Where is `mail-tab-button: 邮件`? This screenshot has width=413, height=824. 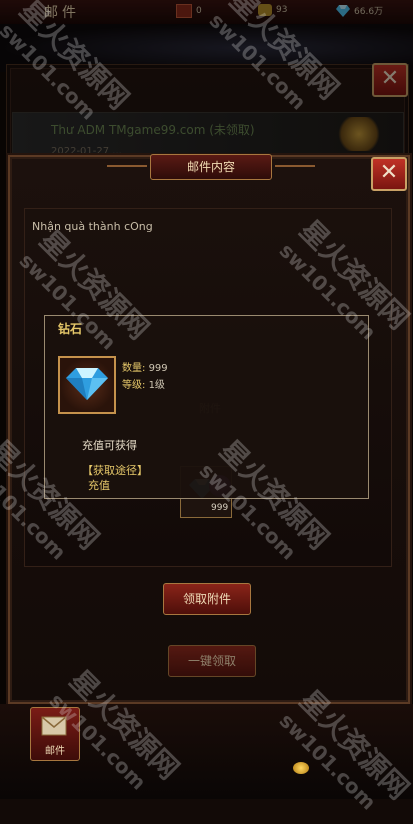
mail-tab-button: 邮件 is located at coordinates (55, 734).